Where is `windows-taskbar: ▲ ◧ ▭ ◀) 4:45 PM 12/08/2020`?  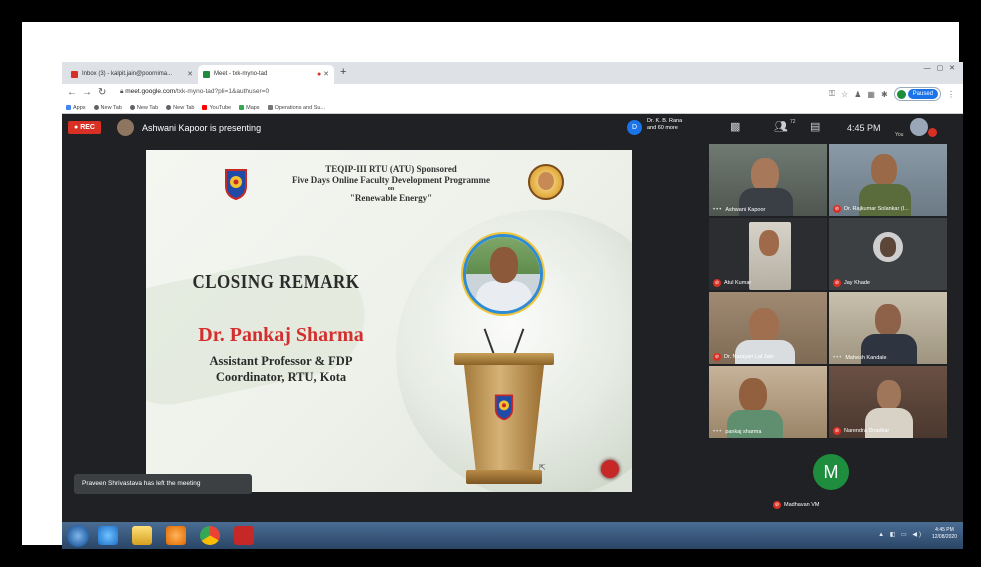 windows-taskbar: ▲ ◧ ▭ ◀) 4:45 PM 12/08/2020 is located at coordinates (512, 535).